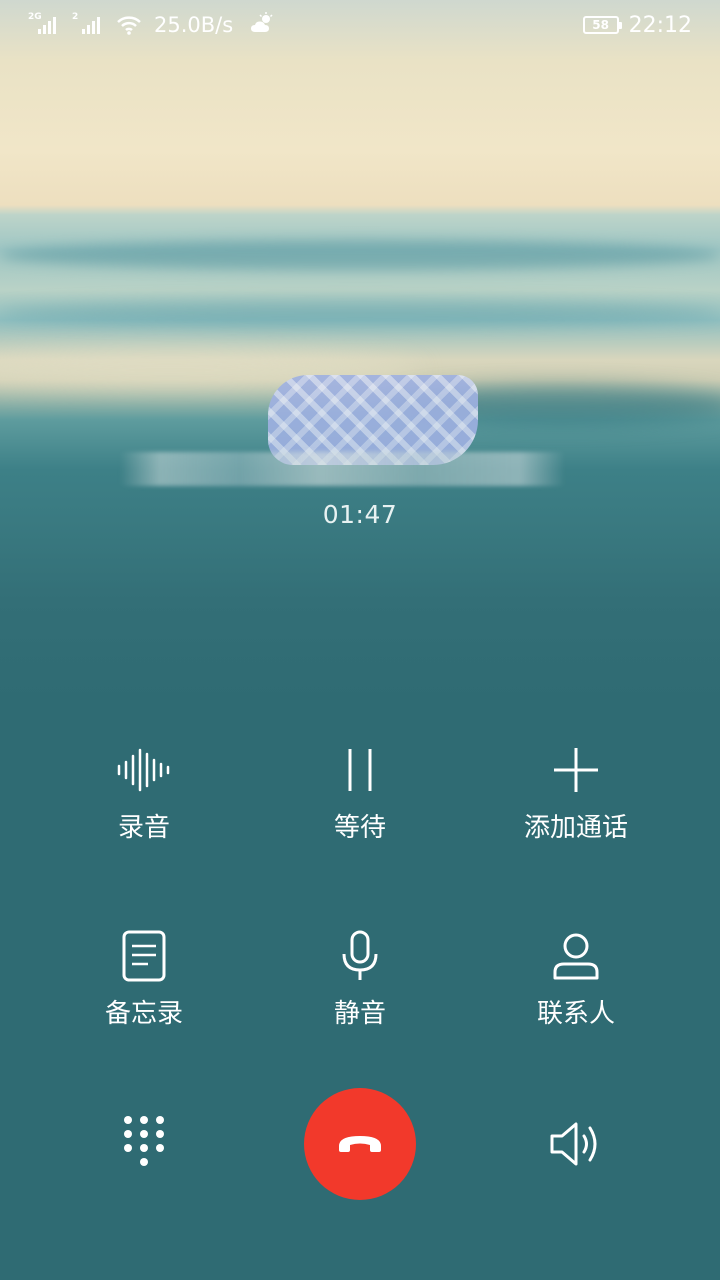 The width and height of the screenshot is (720, 1280). I want to click on add-call-button: 添加通话, so click(576, 793).